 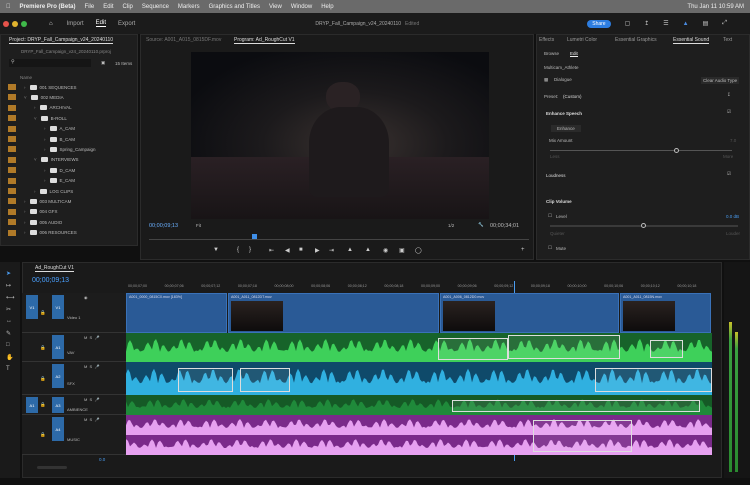 What do you see at coordinates (216, 250) in the screenshot?
I see `marker-icon: ▼` at bounding box center [216, 250].